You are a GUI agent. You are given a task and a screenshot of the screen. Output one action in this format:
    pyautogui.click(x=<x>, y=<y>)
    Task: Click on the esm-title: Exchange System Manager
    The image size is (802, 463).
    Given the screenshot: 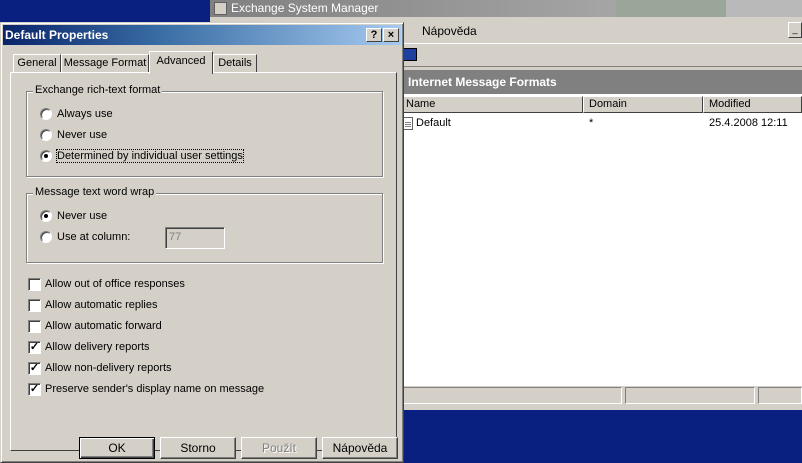 What is the action you would take?
    pyautogui.click(x=305, y=8)
    